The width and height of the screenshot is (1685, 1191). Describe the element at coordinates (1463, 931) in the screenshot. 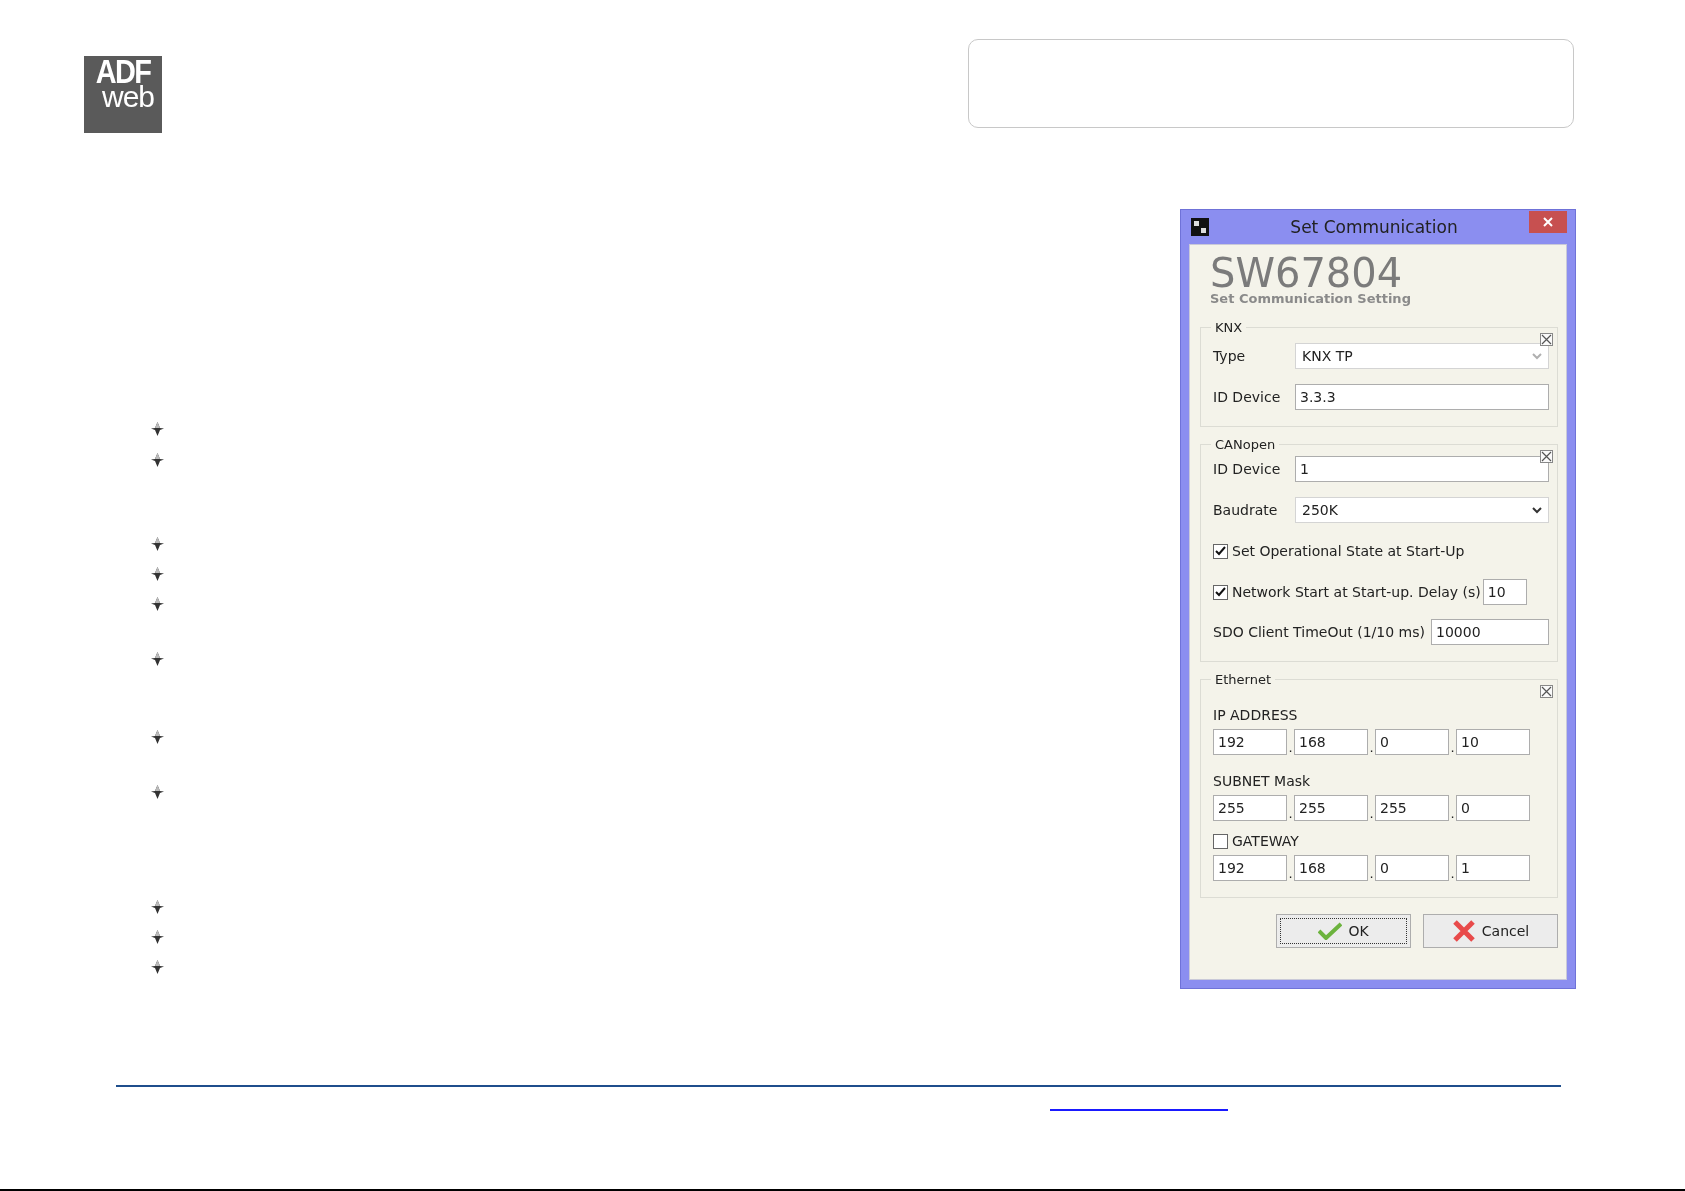

I see `cross-icon` at that location.